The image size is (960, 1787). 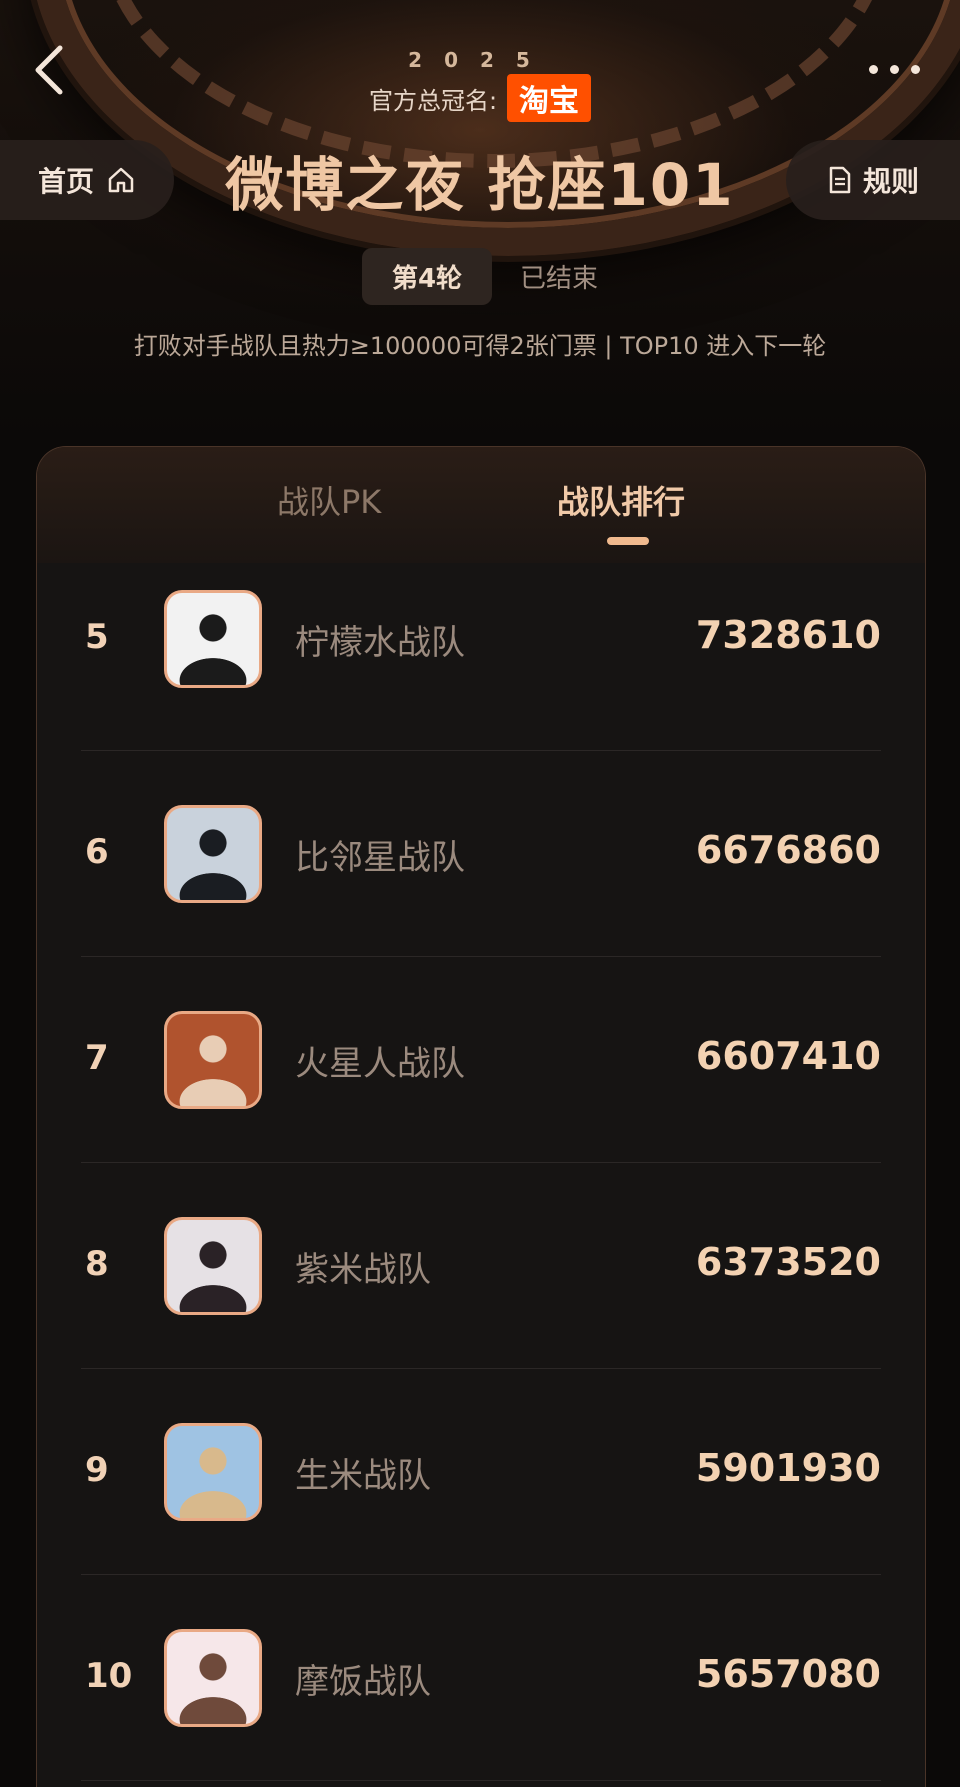 I want to click on team-name: 紫米战队, so click(x=363, y=1266).